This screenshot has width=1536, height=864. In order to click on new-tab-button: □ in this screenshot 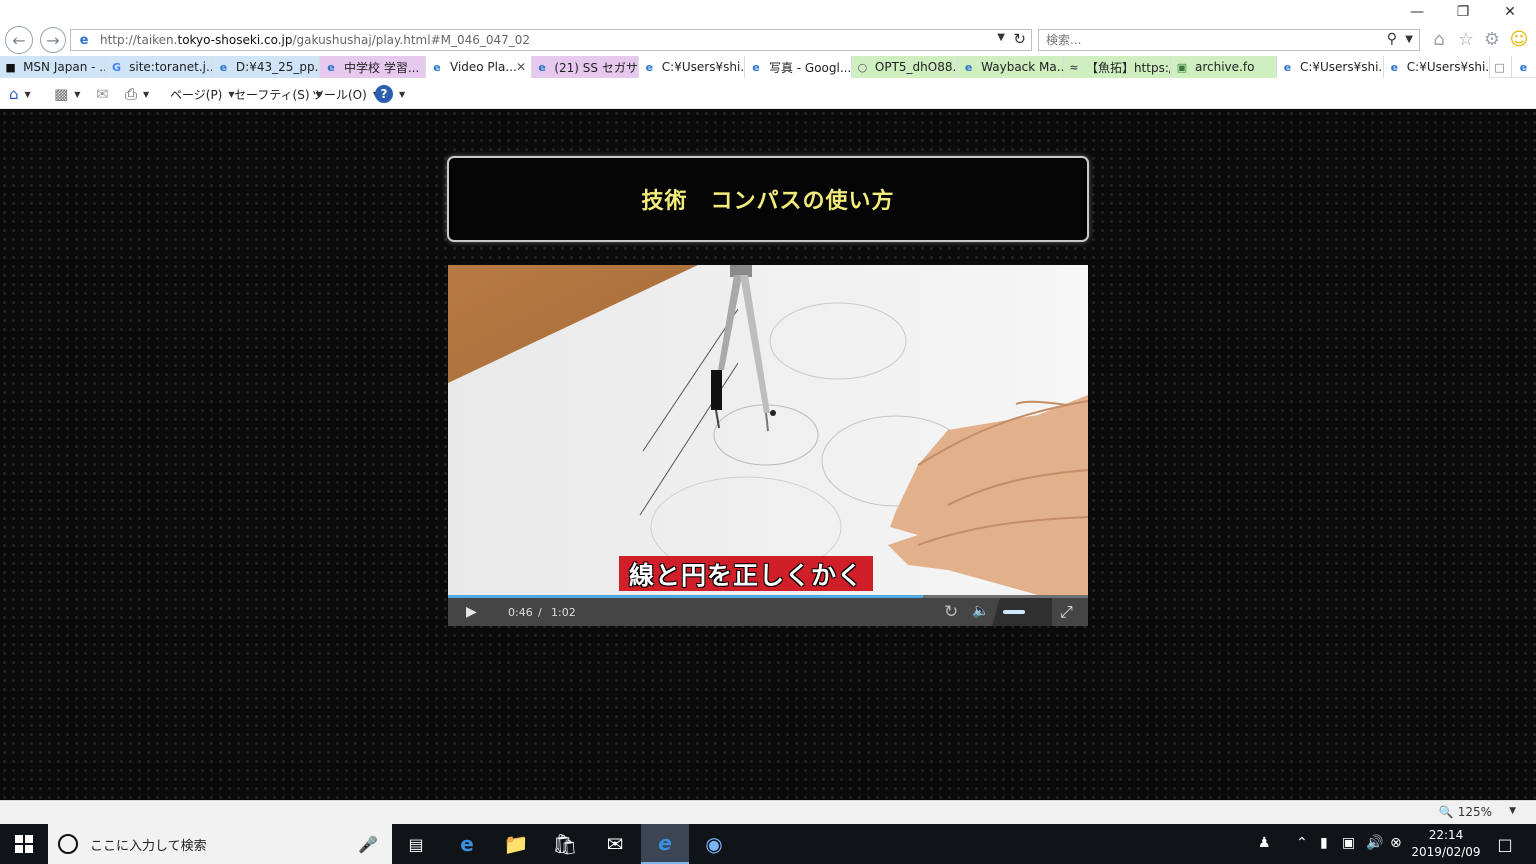, I will do `click(1501, 67)`.